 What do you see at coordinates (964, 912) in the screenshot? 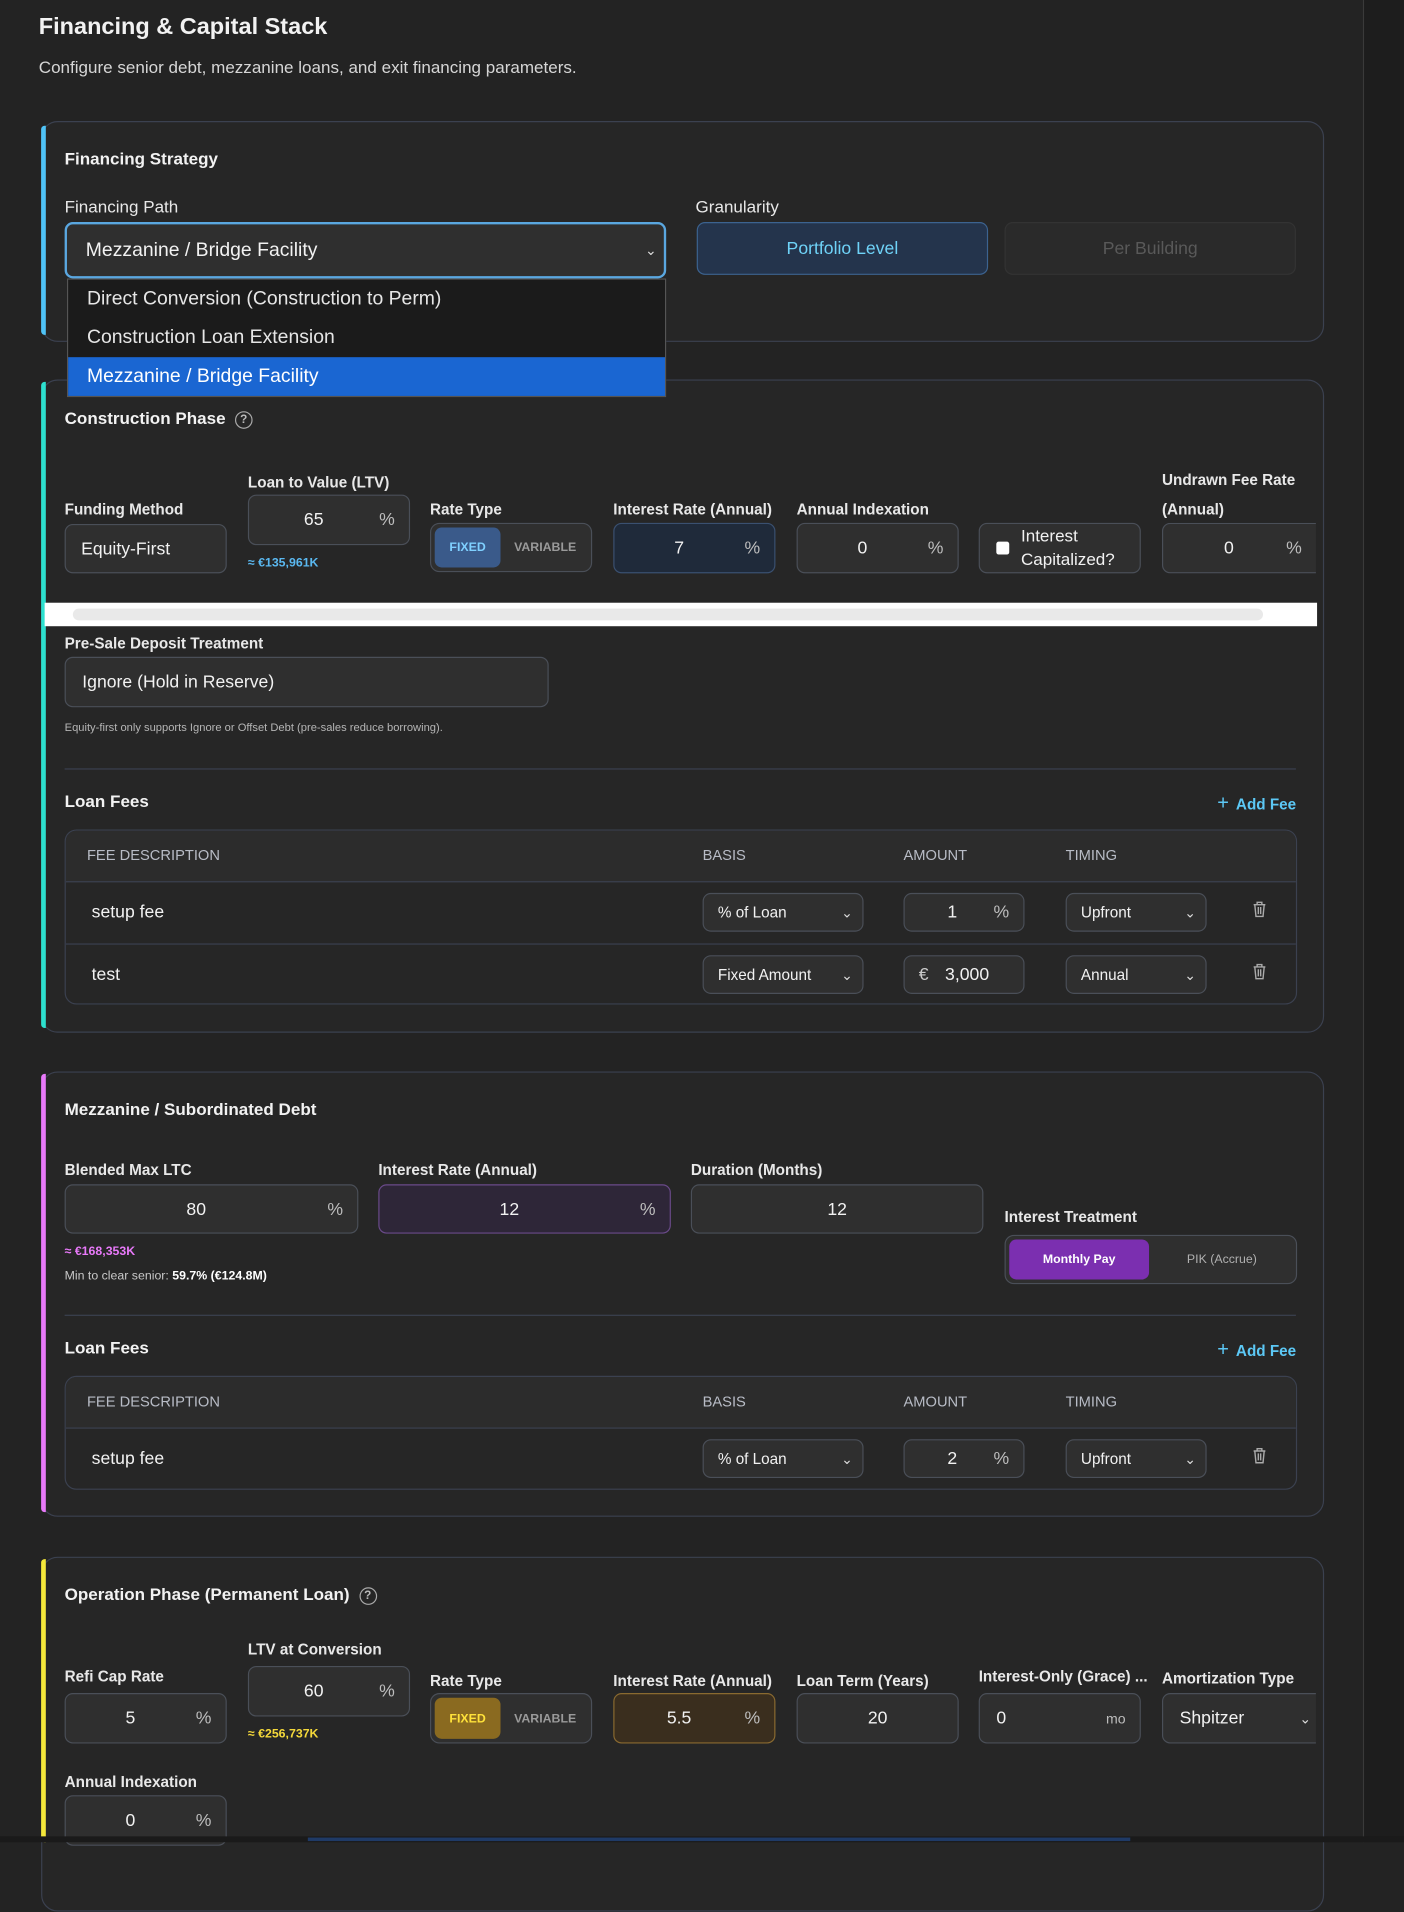
I see `fee-amount-input: 1%` at bounding box center [964, 912].